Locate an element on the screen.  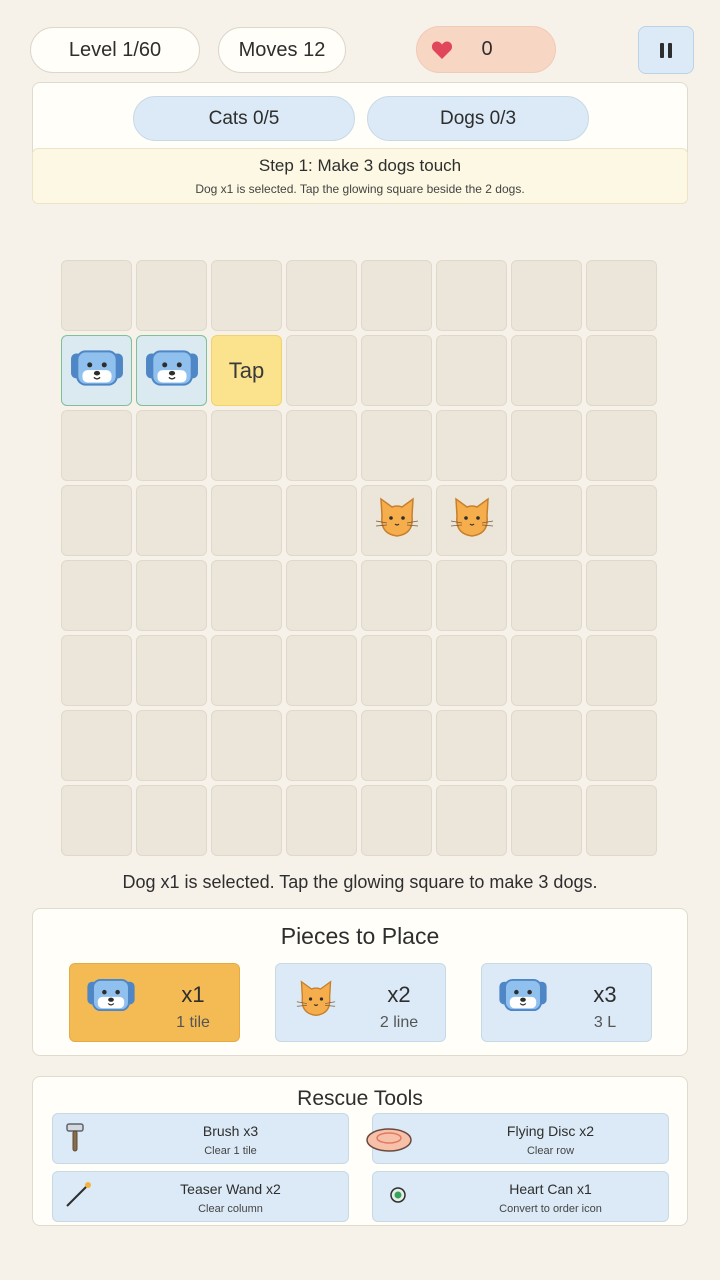
piece-option: x3 3 L is located at coordinates (566, 1002).